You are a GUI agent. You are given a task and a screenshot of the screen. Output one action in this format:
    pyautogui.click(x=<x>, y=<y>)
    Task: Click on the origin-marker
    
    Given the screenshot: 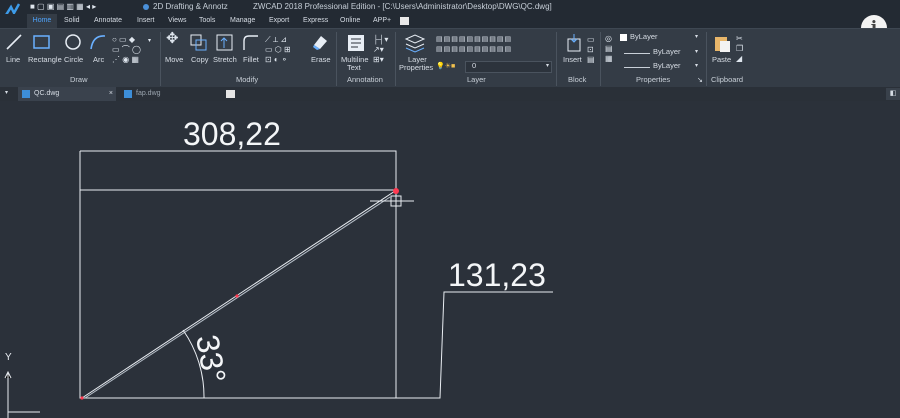 What is the action you would take?
    pyautogui.click(x=82, y=398)
    